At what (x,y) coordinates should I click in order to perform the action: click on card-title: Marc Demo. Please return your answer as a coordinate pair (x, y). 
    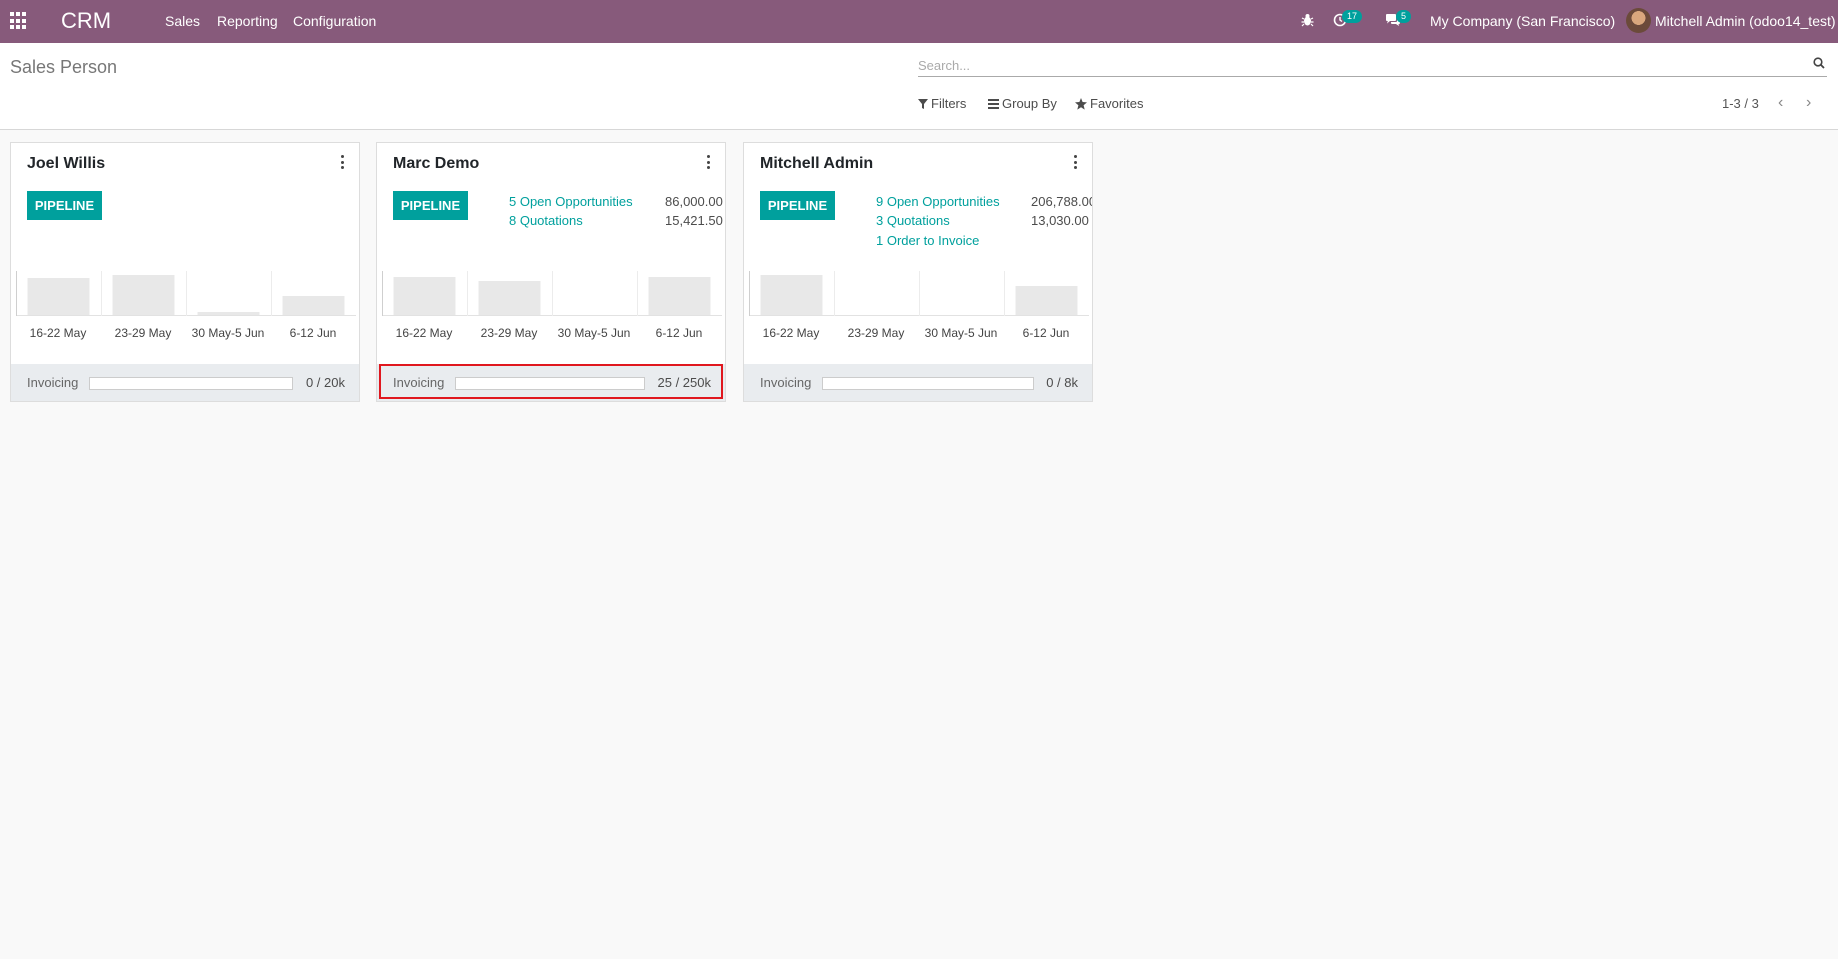
    Looking at the image, I should click on (436, 163).